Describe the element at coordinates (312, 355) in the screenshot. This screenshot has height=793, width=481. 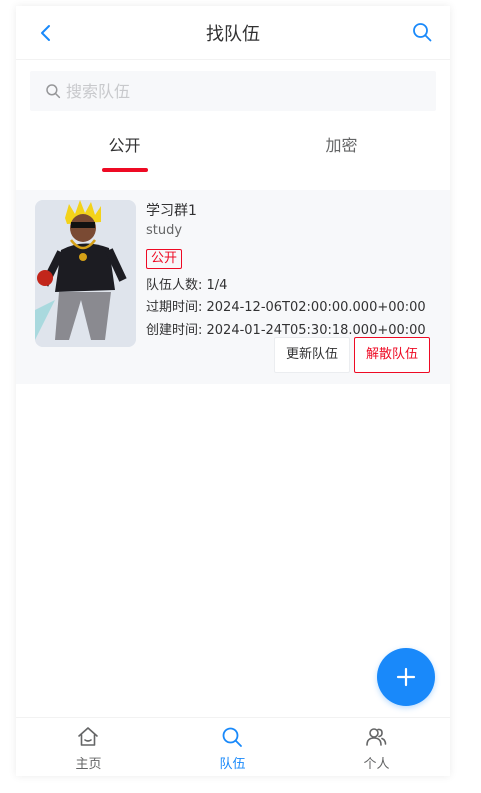
I see `update-team-button: 更新队伍` at that location.